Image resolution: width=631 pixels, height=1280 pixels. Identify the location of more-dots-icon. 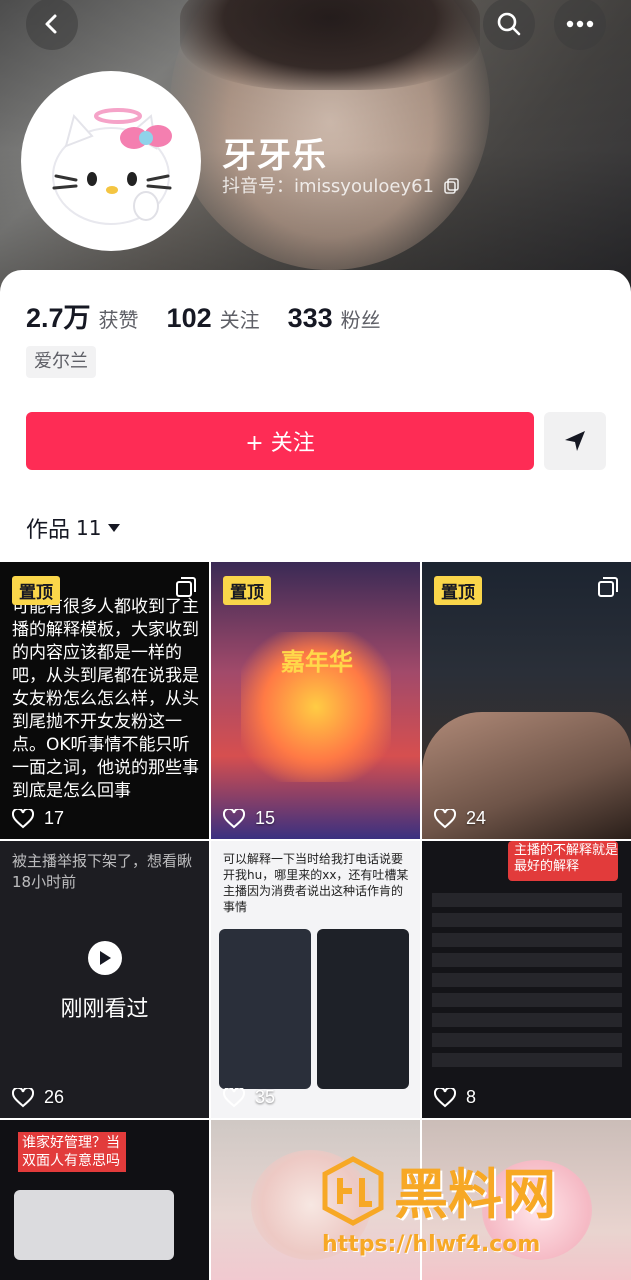
(580, 24).